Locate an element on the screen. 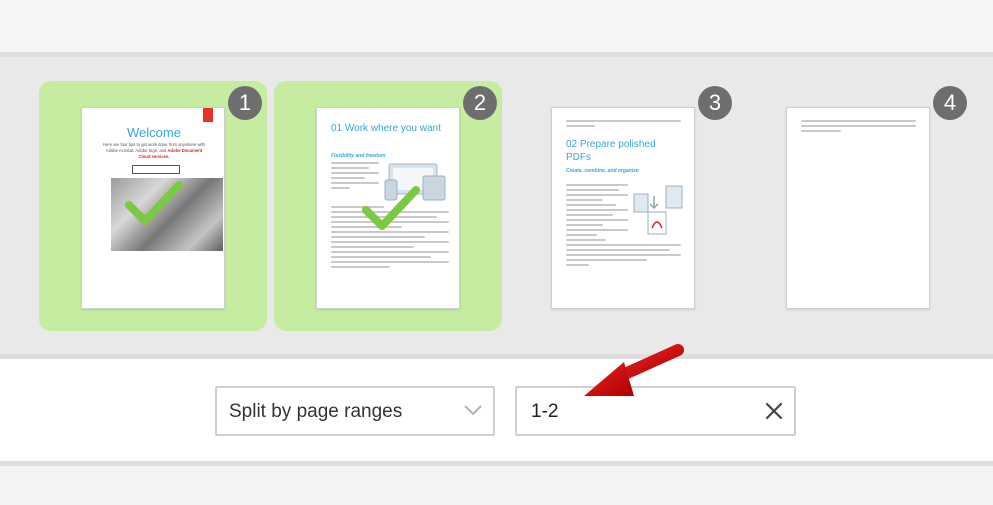 This screenshot has height=505, width=993. bottom-band is located at coordinates (496, 485).